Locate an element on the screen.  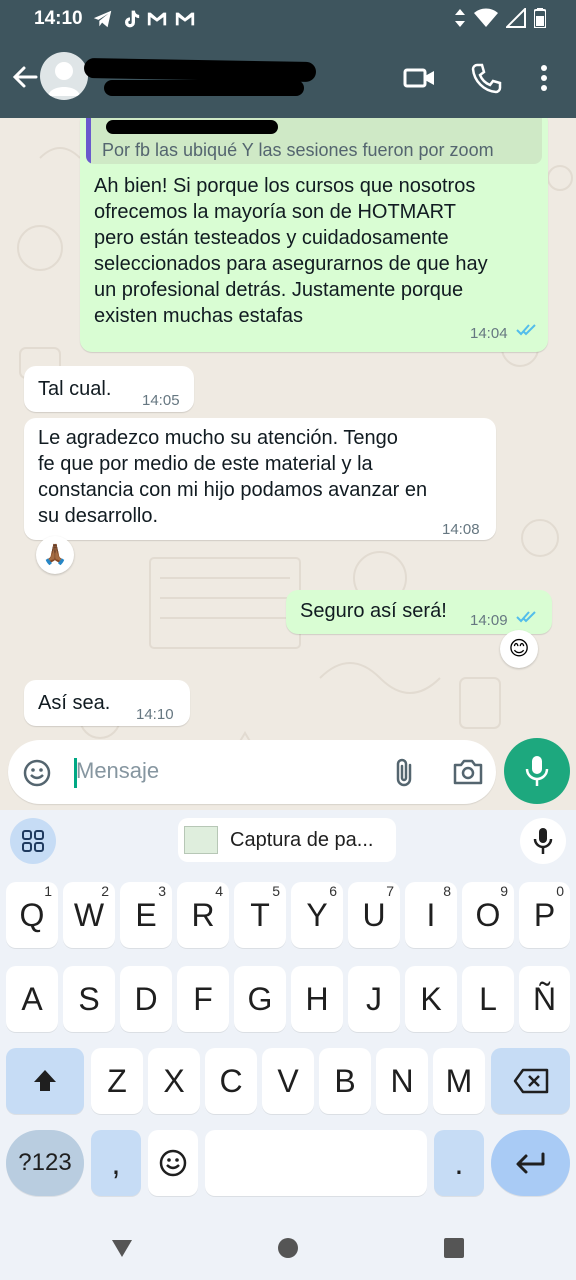
message-bubble-outgoing: Seguro así será! 14:09 is located at coordinates (419, 612).